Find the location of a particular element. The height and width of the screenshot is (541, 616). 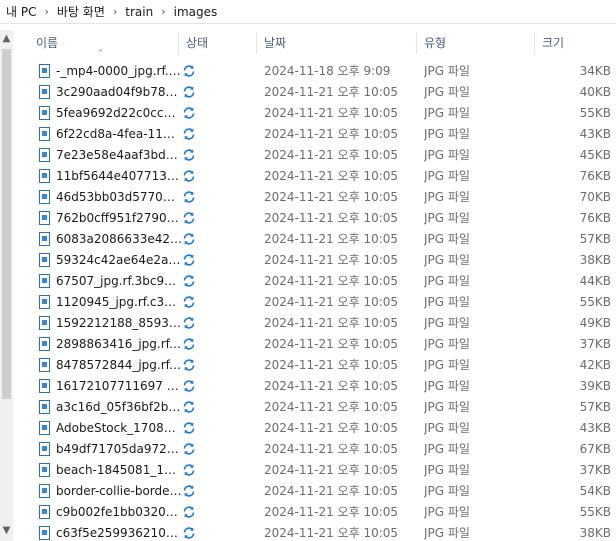

scroll-up-arrow-icon: ▲ is located at coordinates (6, 38).